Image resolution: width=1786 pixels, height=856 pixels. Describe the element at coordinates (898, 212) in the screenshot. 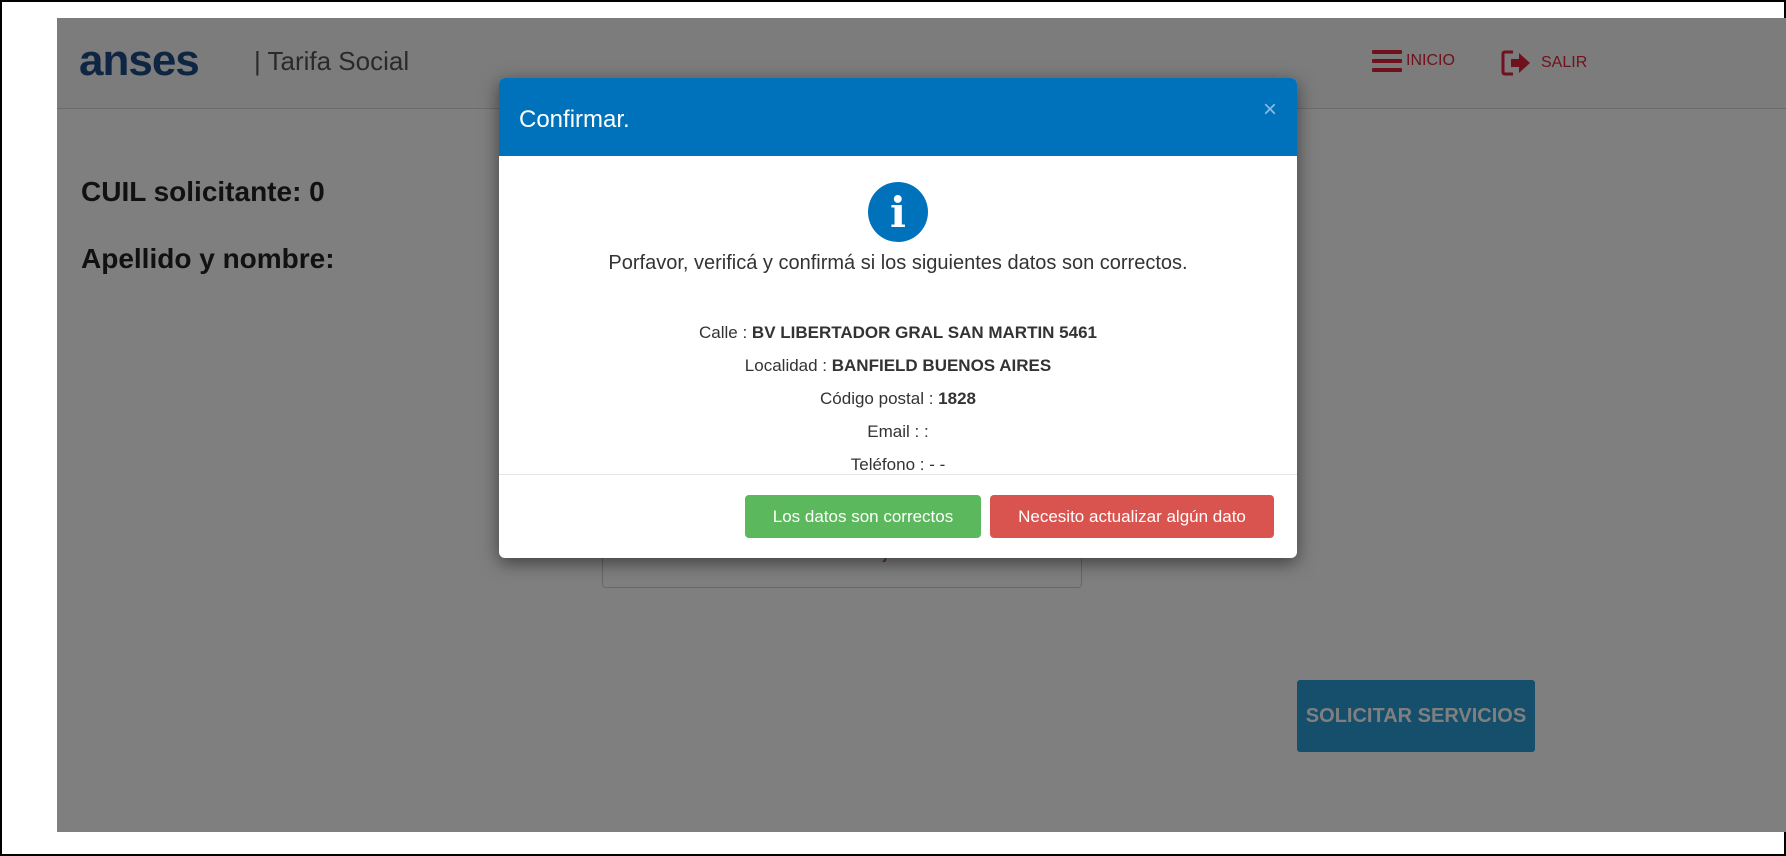

I see `info-icon: i` at that location.